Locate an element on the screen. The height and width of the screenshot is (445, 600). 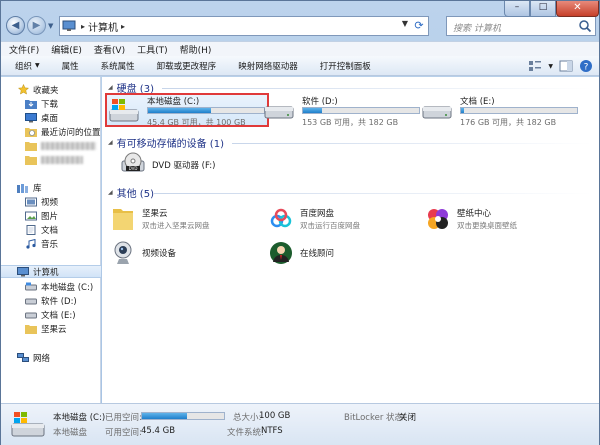
title-bar: ◀ ▶ ▼ ▸ 计算机 ▸ ▼ ⟳ 搜索 计算机 – □ ✕ is located at coordinates (300, 21).